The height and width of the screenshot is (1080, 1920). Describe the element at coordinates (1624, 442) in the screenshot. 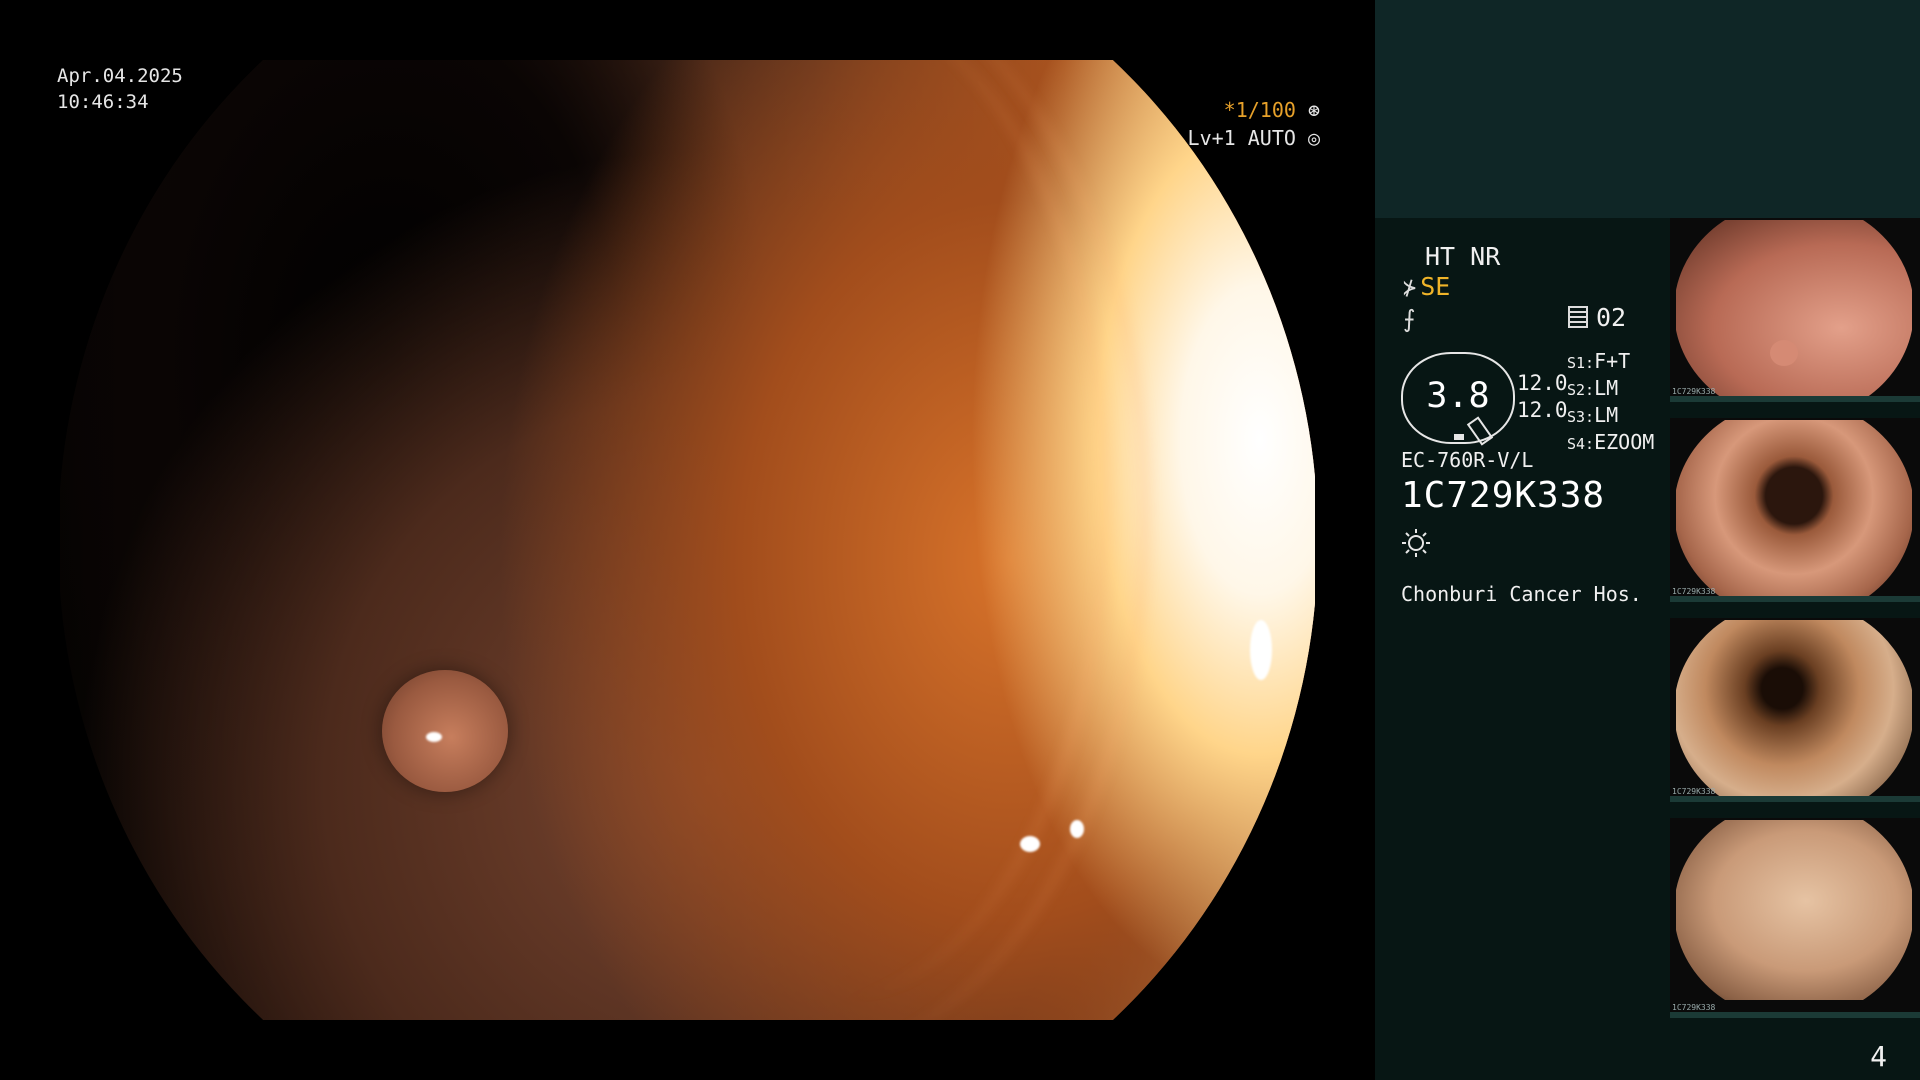

I see `switch-value: EZOOM` at that location.